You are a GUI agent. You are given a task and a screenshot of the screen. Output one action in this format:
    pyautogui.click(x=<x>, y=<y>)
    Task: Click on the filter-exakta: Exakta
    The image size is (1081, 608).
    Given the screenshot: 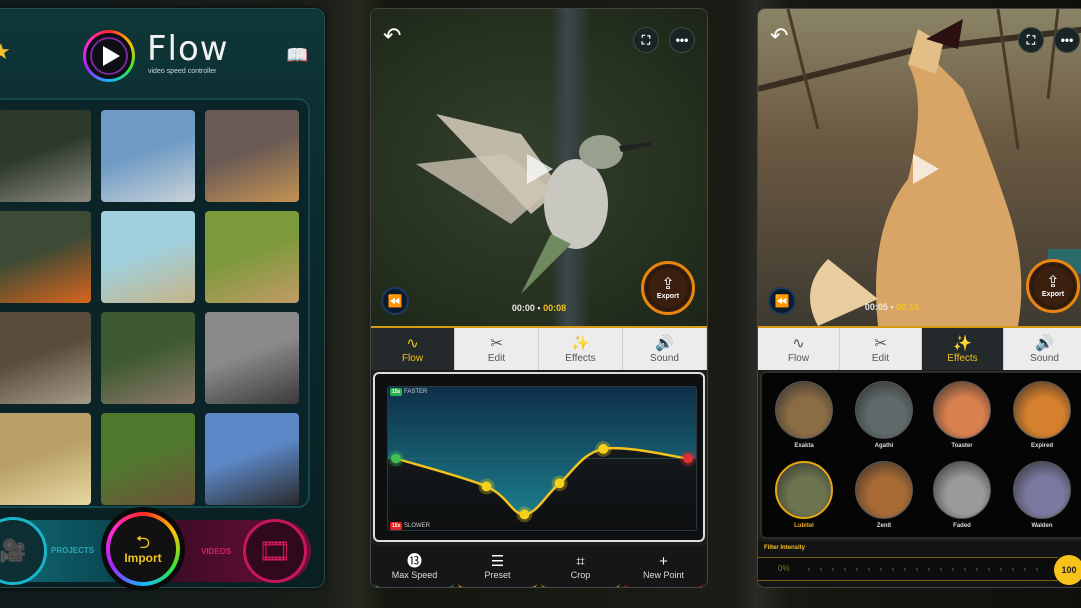 What is the action you would take?
    pyautogui.click(x=804, y=415)
    